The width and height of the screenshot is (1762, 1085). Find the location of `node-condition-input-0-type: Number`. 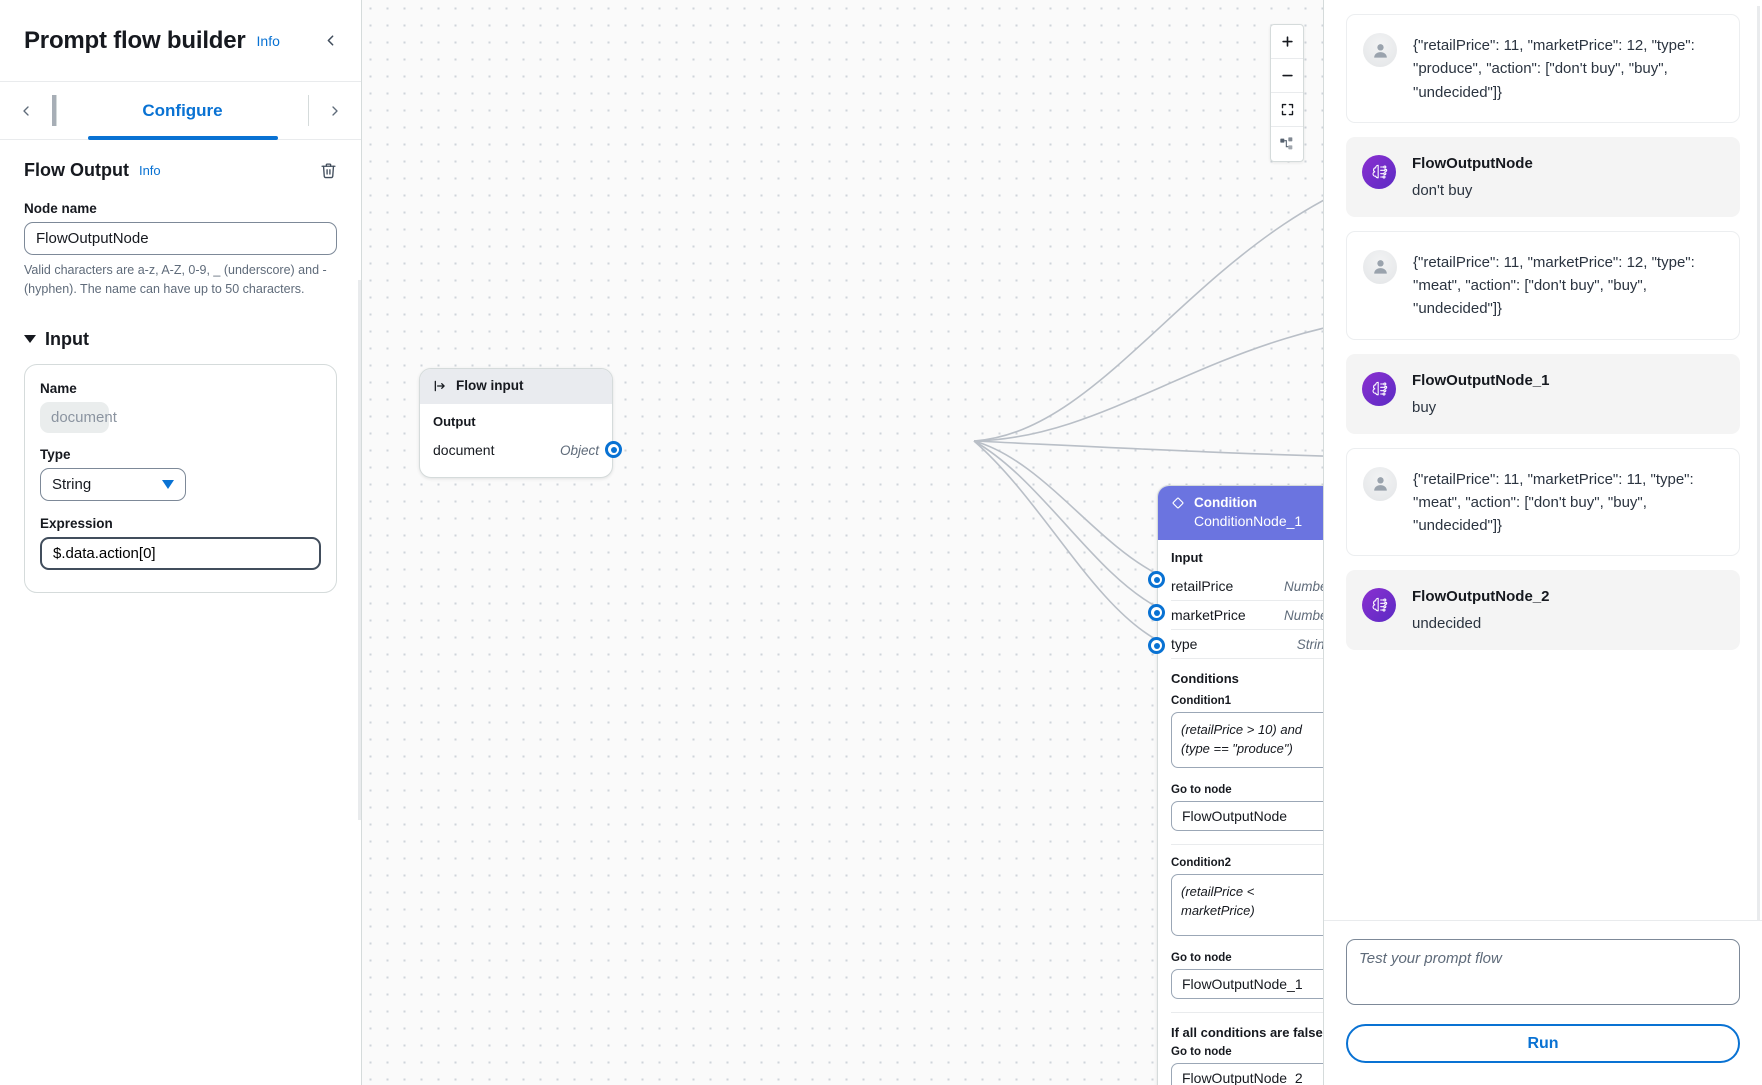

node-condition-input-0-type: Number is located at coordinates (1303, 586).